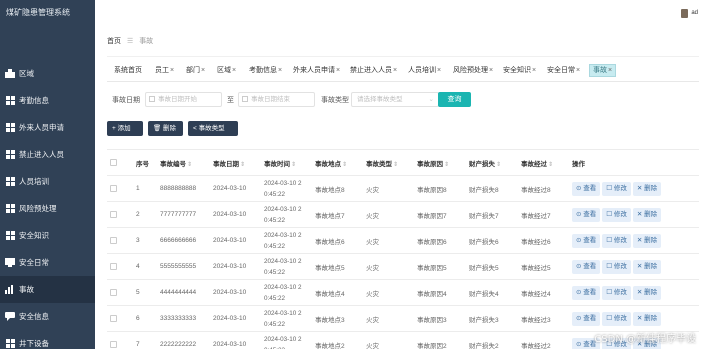 Image resolution: width=702 pixels, height=349 pixels. Describe the element at coordinates (164, 70) in the screenshot. I see `tag-item: 员工×` at that location.